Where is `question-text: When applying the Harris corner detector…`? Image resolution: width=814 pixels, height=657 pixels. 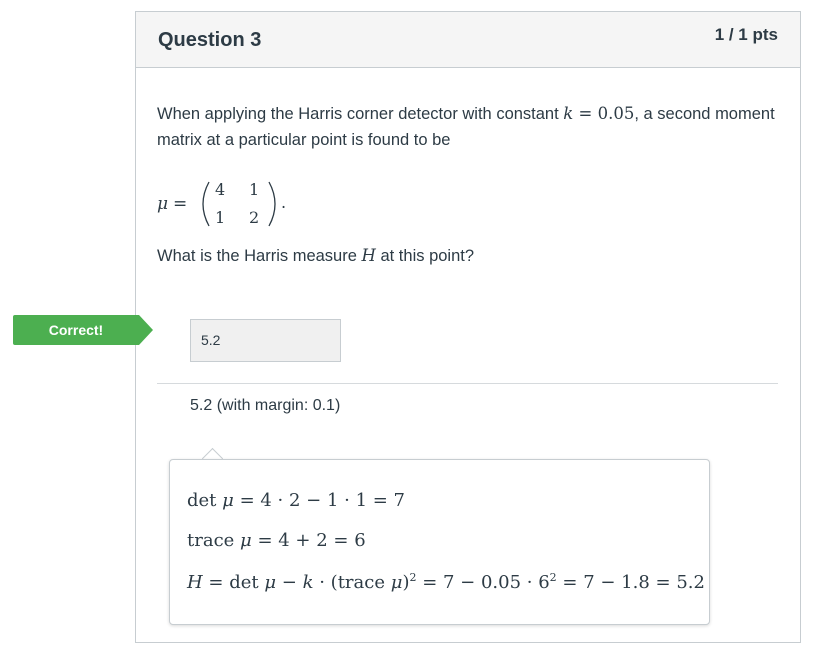 question-text: When applying the Harris corner detector… is located at coordinates (467, 127).